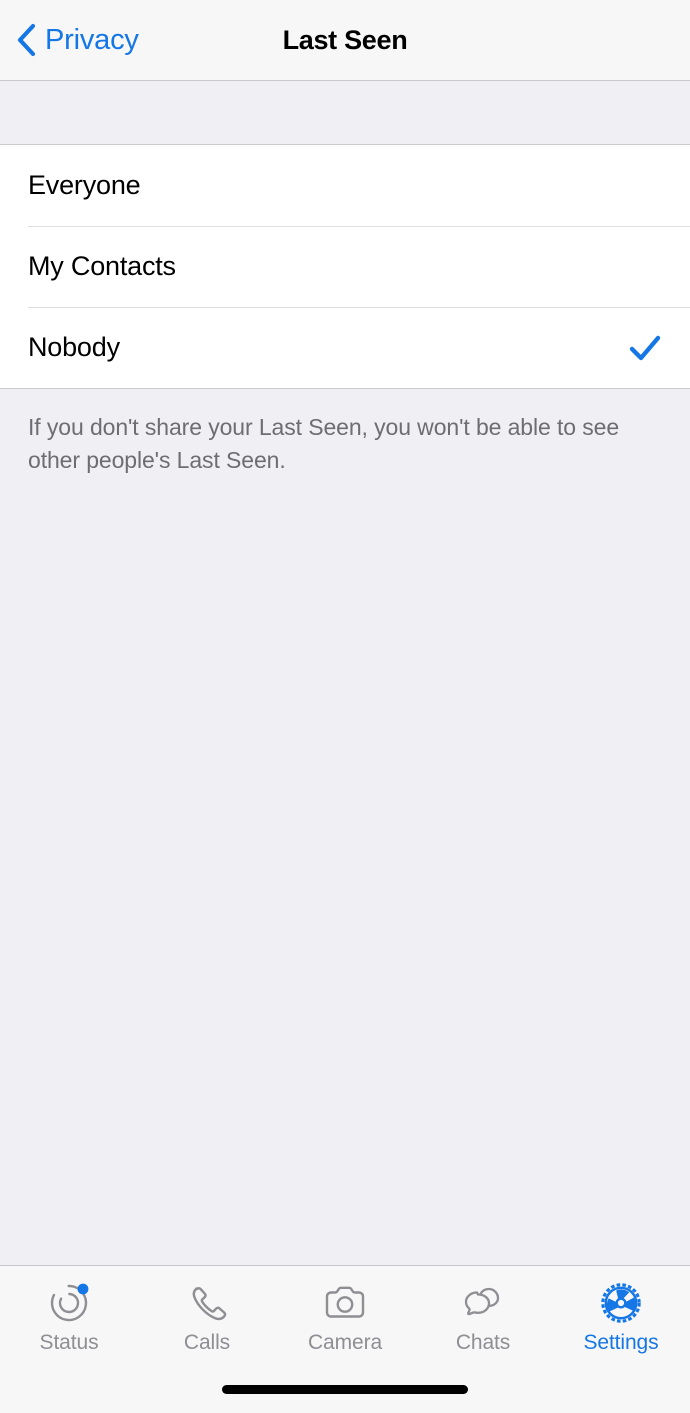 Image resolution: width=690 pixels, height=1413 pixels. What do you see at coordinates (621, 1303) in the screenshot?
I see `gear-icon` at bounding box center [621, 1303].